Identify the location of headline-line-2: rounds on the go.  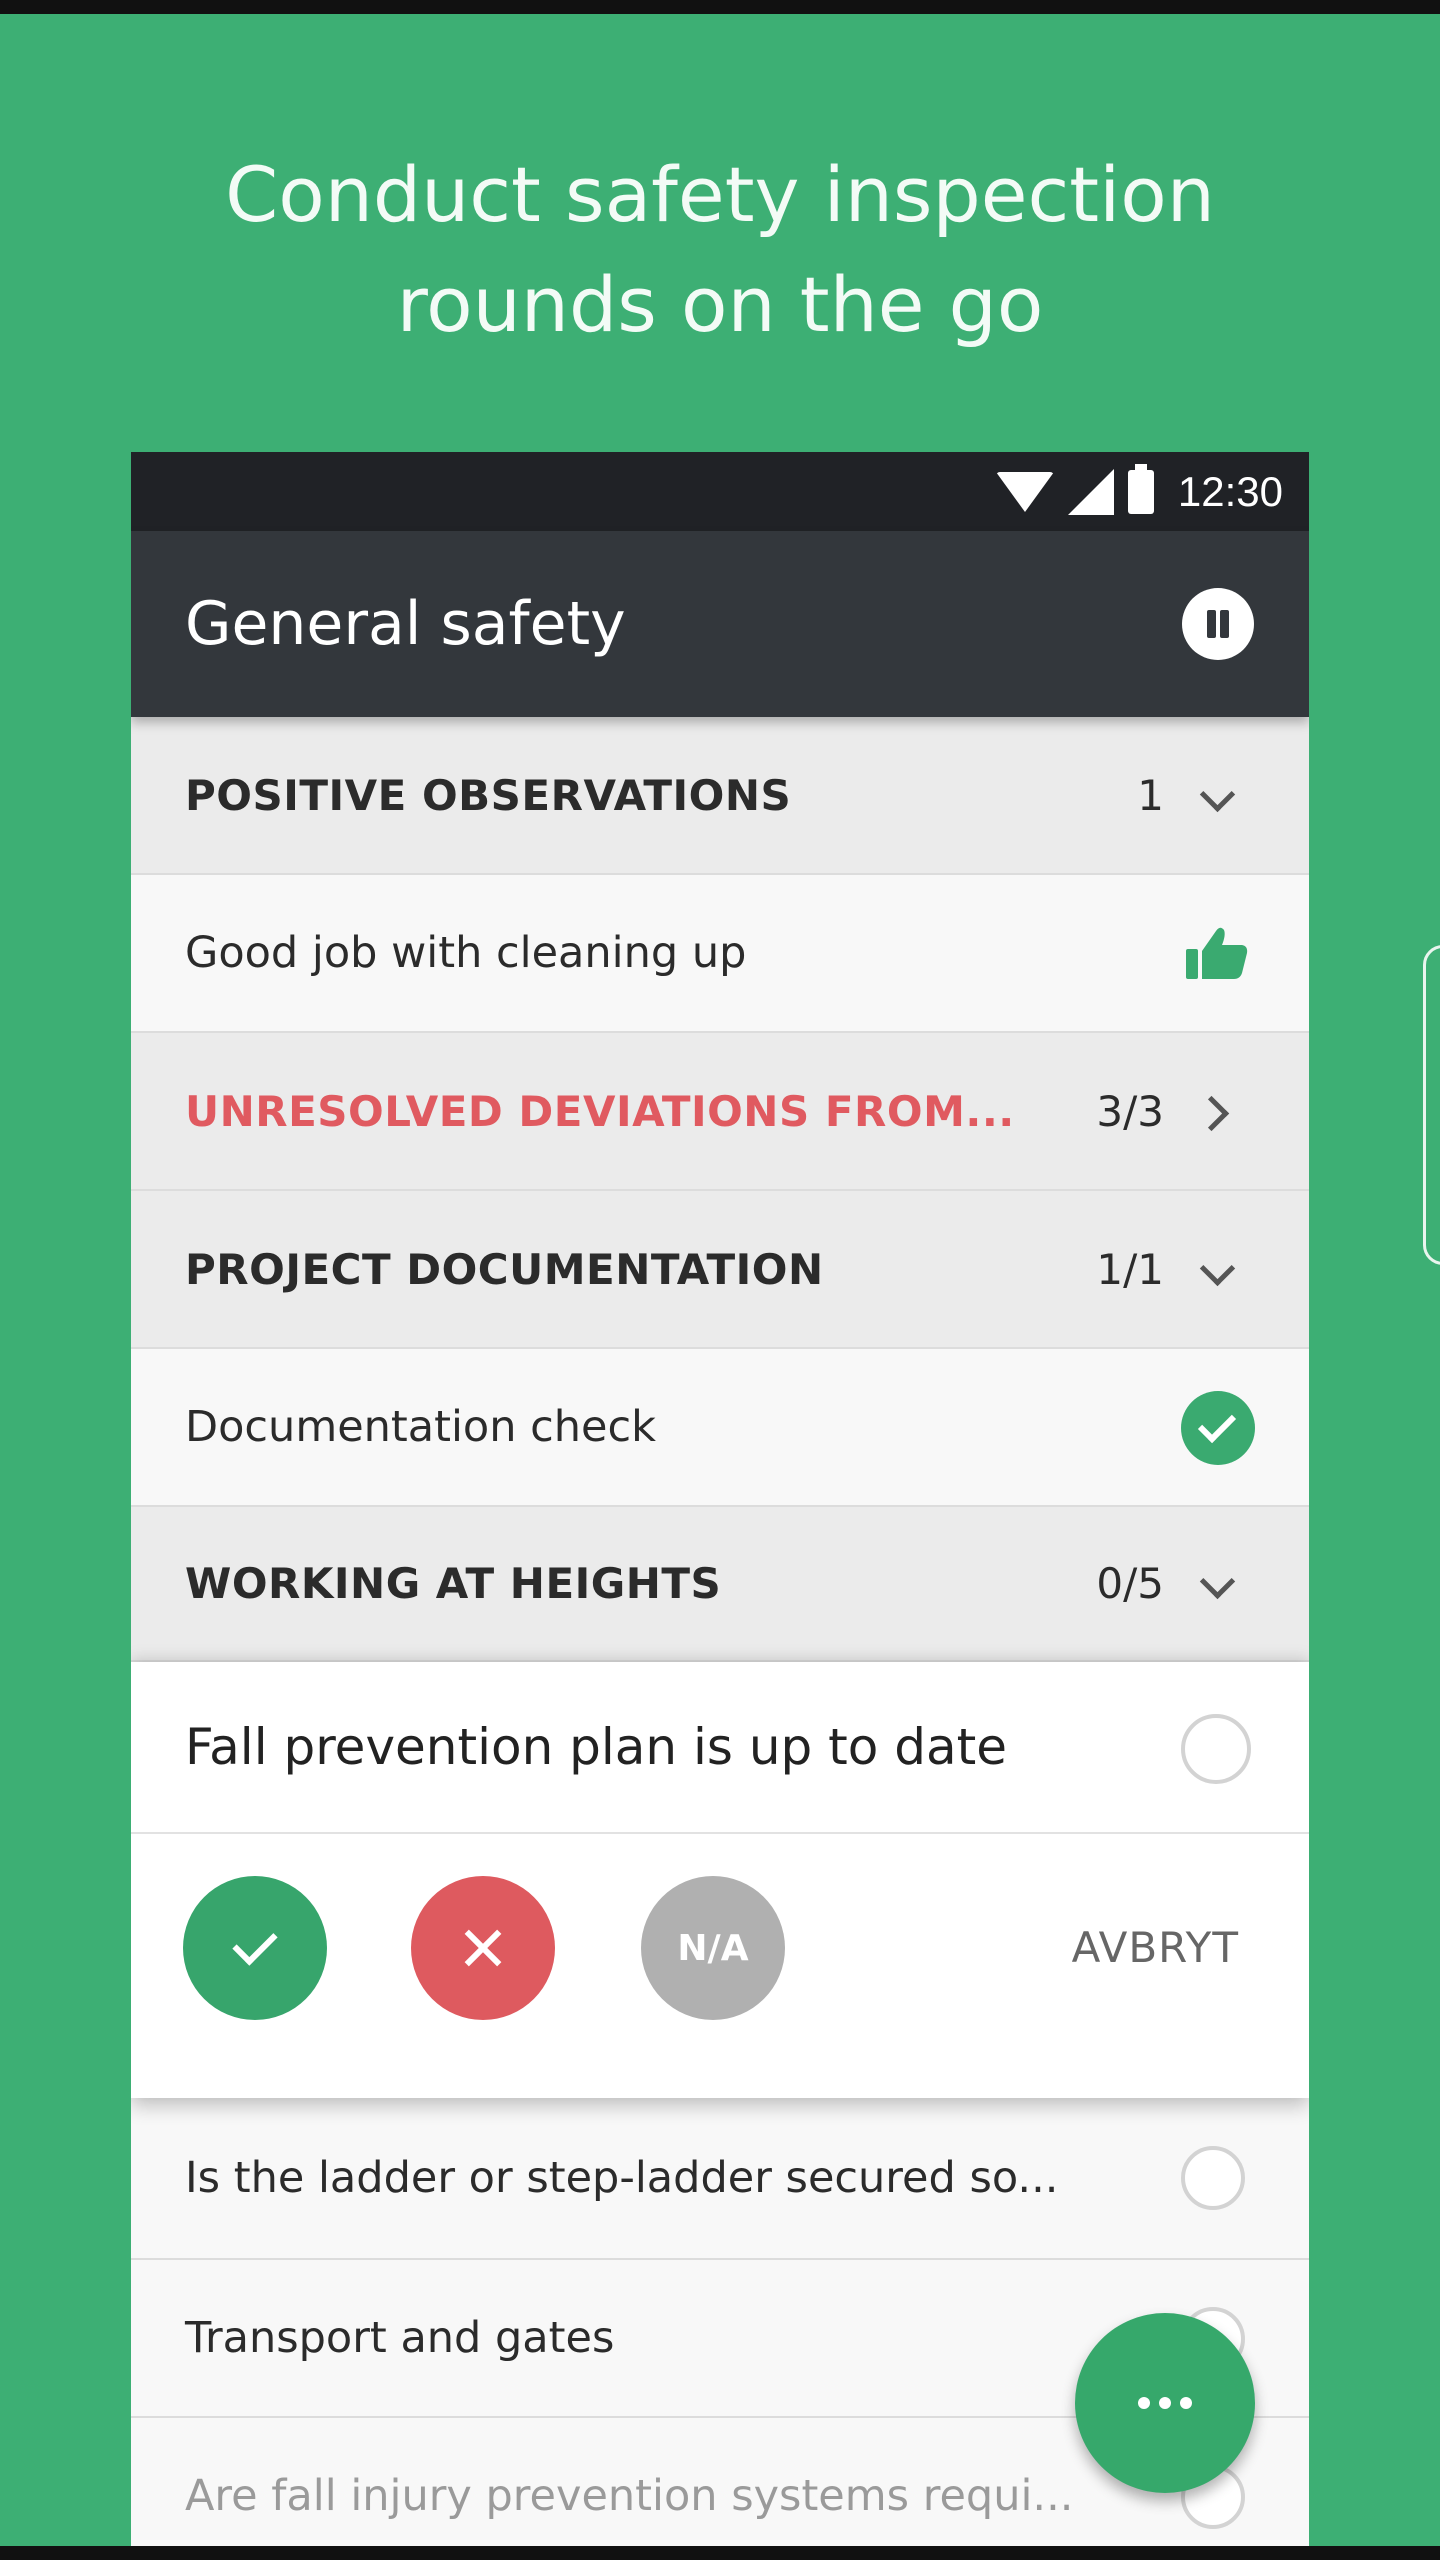
(720, 304).